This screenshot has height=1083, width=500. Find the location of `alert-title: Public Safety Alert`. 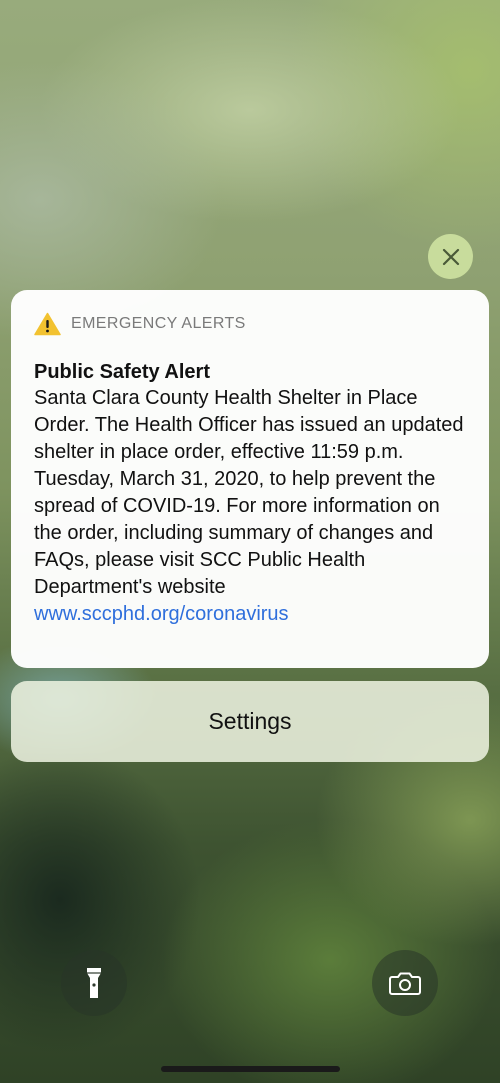

alert-title: Public Safety Alert is located at coordinates (122, 372).